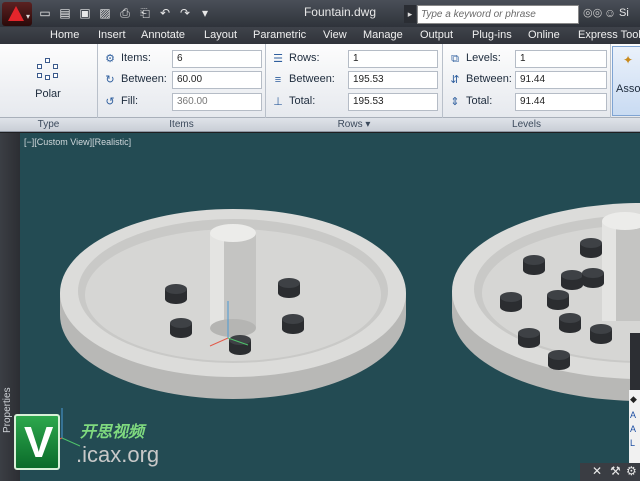 The width and height of the screenshot is (640, 481). Describe the element at coordinates (136, 58) in the screenshot. I see `items-label: Items:` at that location.